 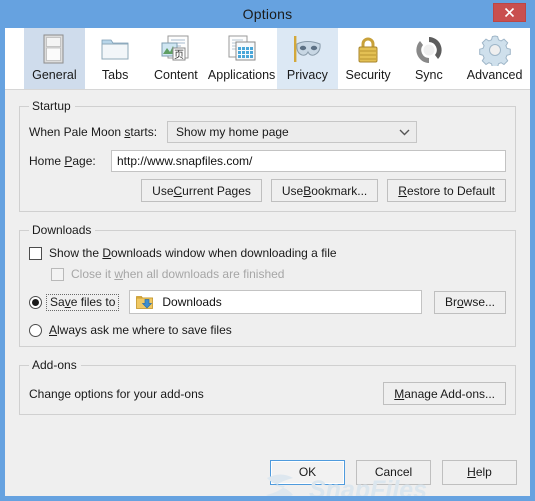 I want to click on restore-to-default-button: Restore to Default, so click(x=446, y=190).